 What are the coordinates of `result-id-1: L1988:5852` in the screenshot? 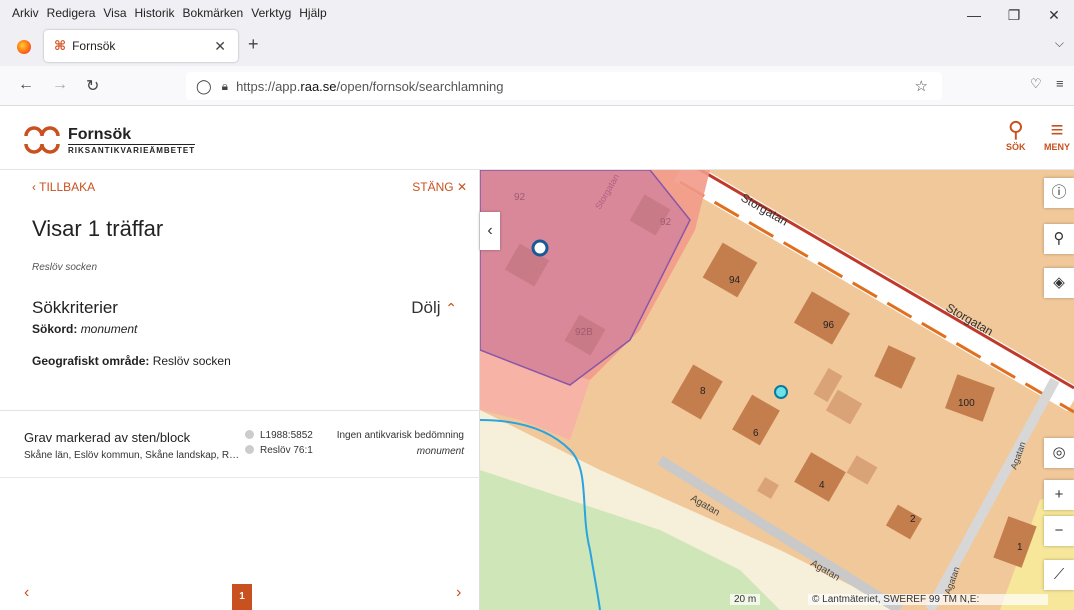 It's located at (279, 435).